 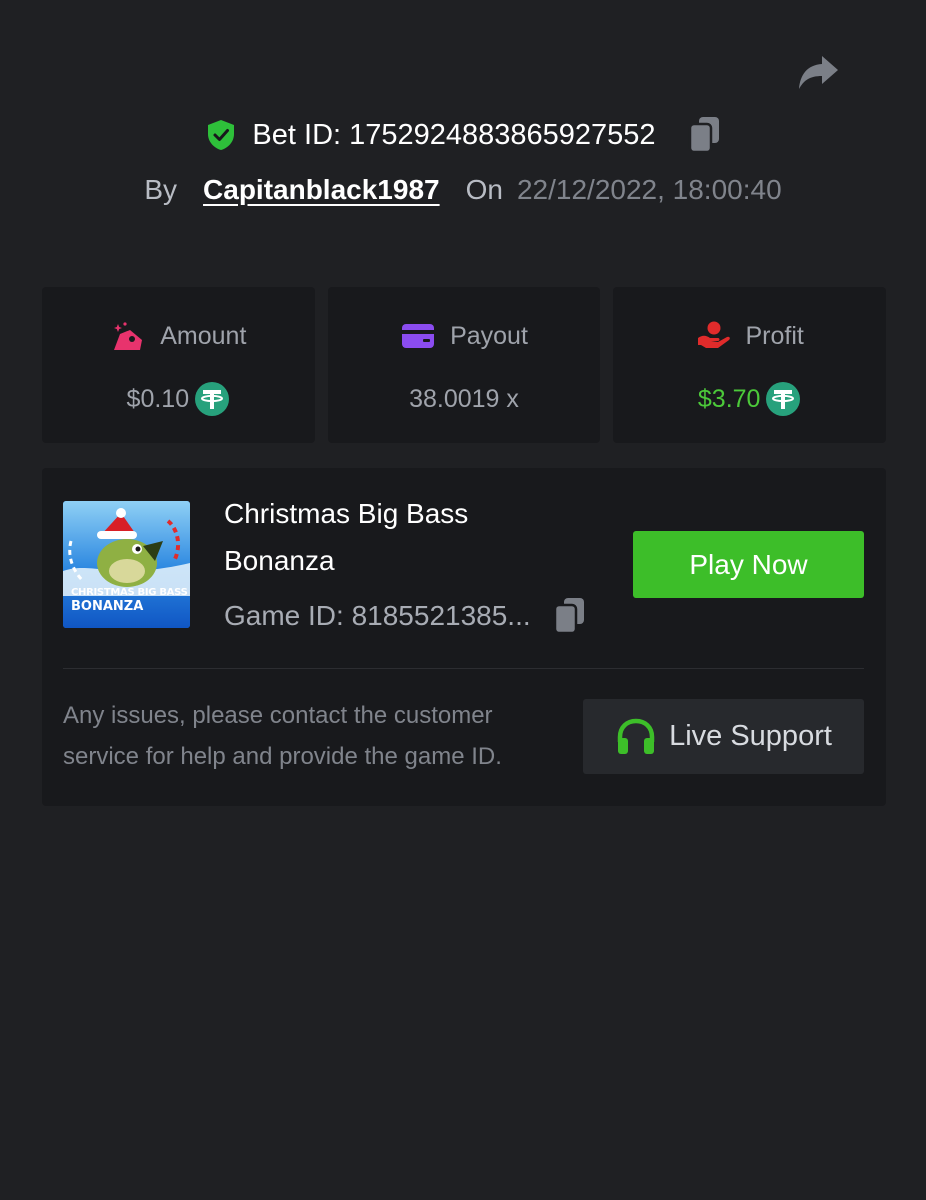 What do you see at coordinates (774, 335) in the screenshot?
I see `stat-label-profit: Profit` at bounding box center [774, 335].